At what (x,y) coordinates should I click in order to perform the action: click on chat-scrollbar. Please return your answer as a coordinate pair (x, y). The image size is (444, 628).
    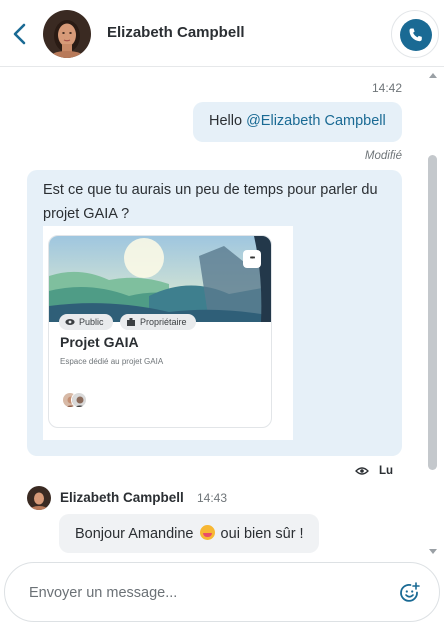
    Looking at the image, I should click on (433, 313).